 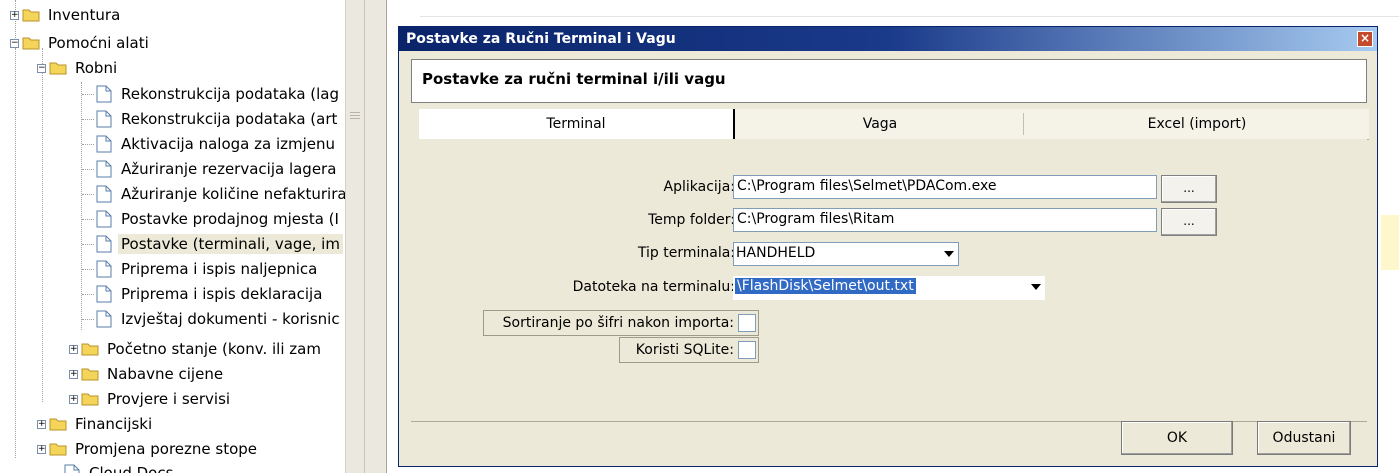 I want to click on sqlite-checkbox, so click(x=747, y=350).